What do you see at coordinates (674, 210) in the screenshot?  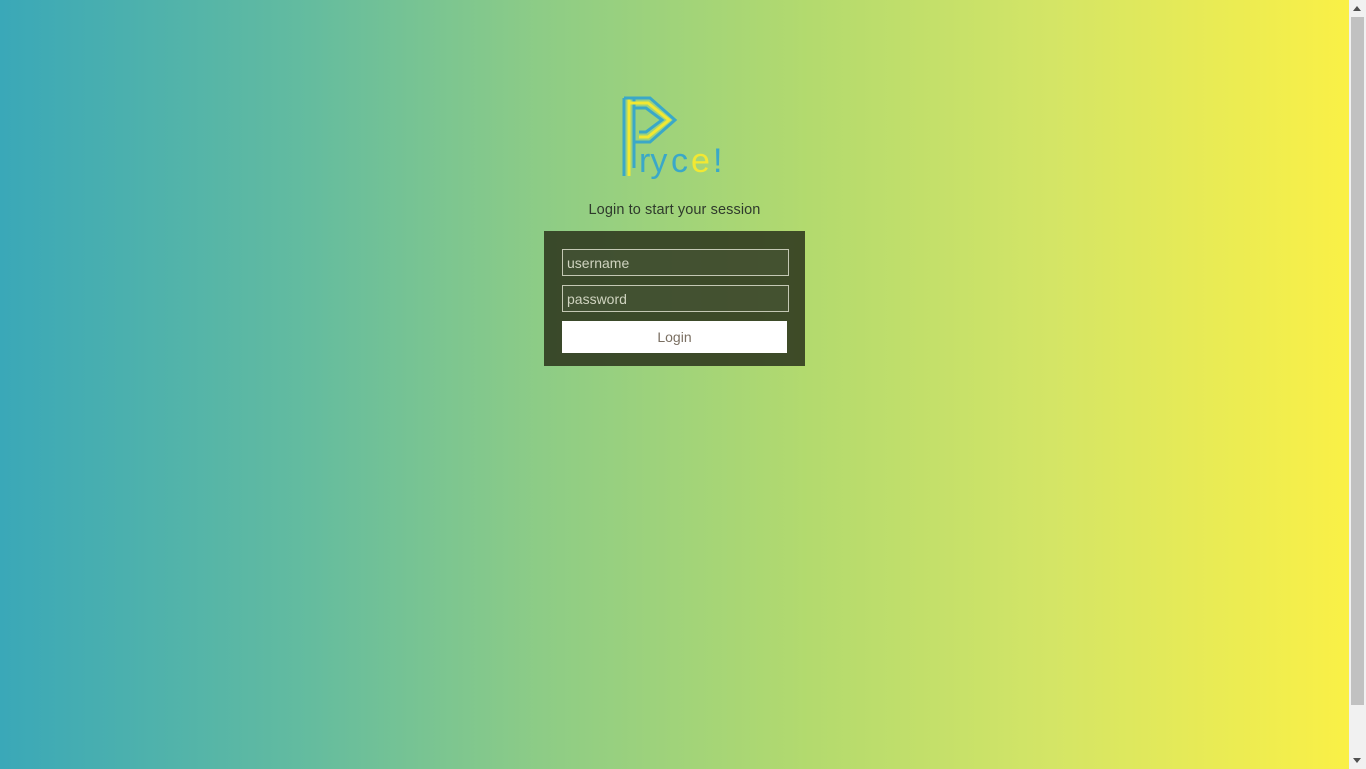 I see `login-subtitle: Login to start your session` at bounding box center [674, 210].